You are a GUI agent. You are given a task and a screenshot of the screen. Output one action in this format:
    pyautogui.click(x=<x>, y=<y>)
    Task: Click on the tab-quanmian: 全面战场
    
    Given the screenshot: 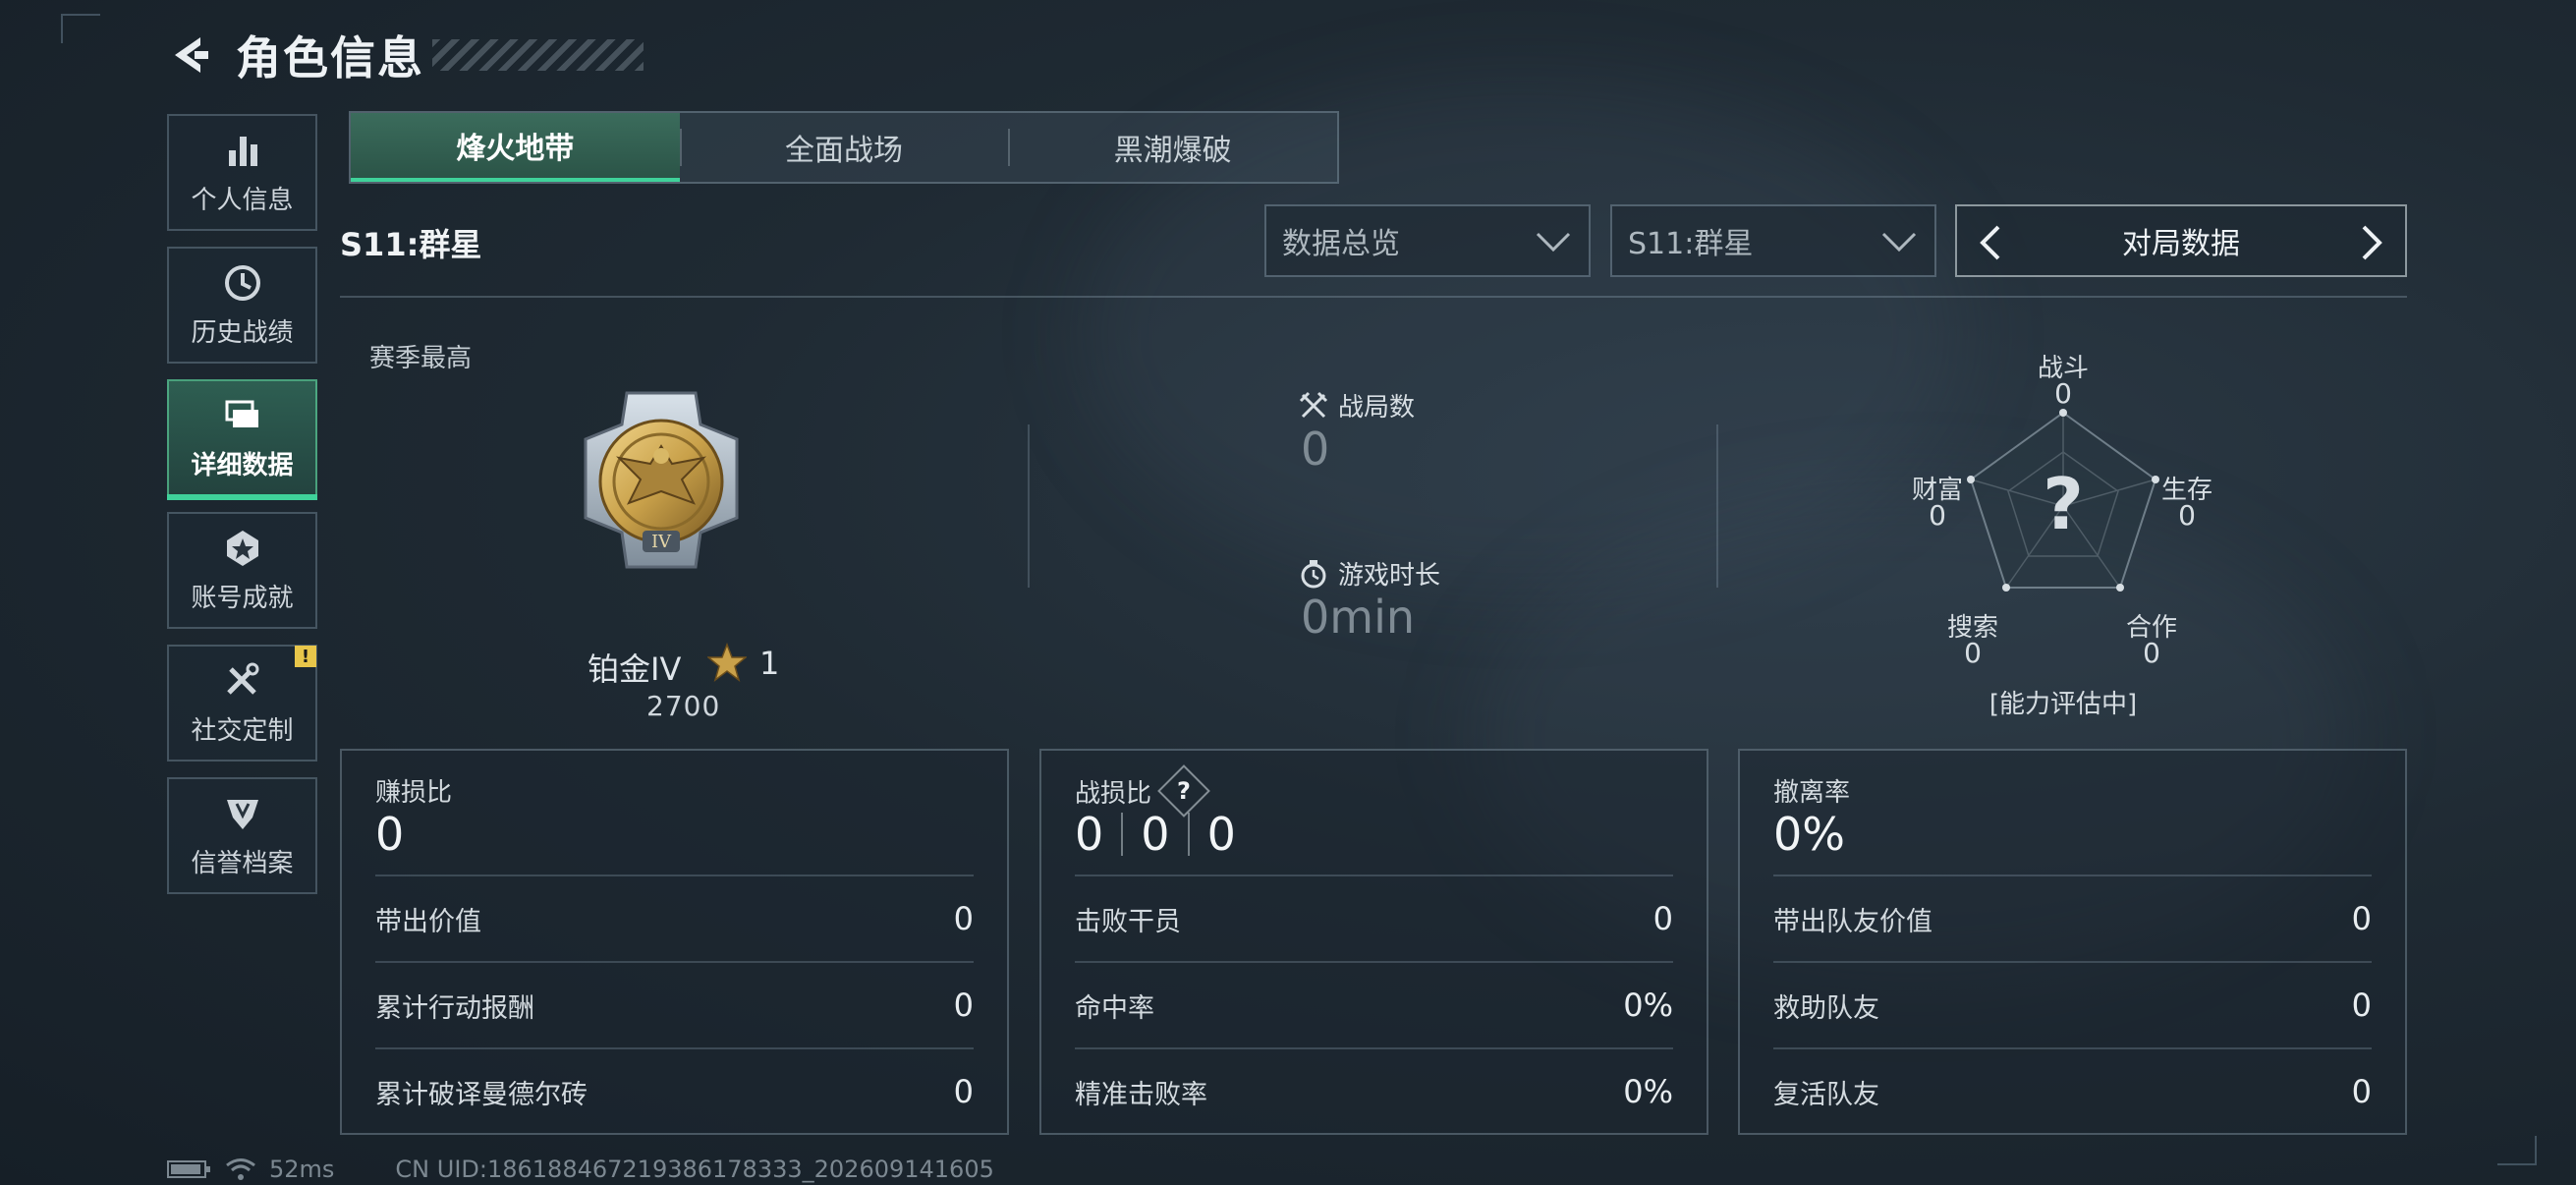 What is the action you would take?
    pyautogui.click(x=844, y=148)
    